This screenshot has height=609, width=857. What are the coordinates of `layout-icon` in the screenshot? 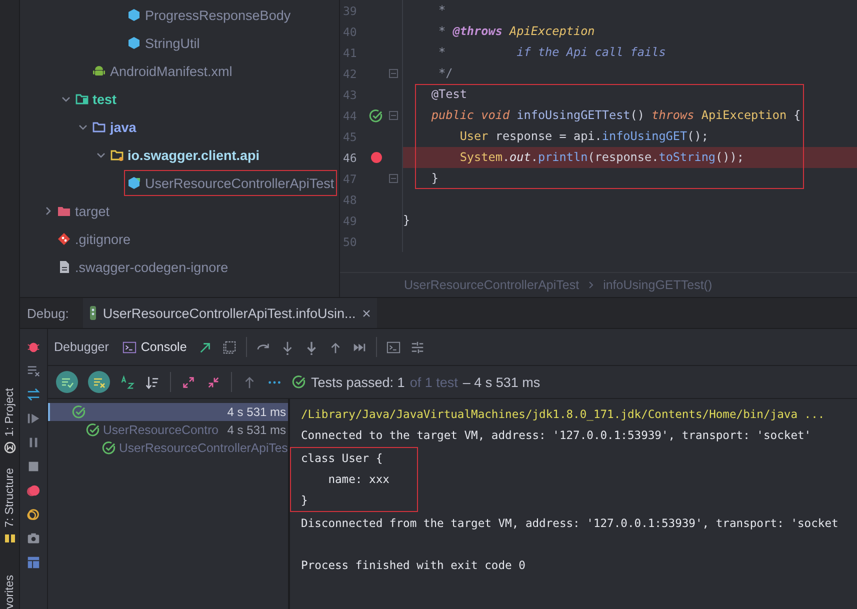 It's located at (33, 562).